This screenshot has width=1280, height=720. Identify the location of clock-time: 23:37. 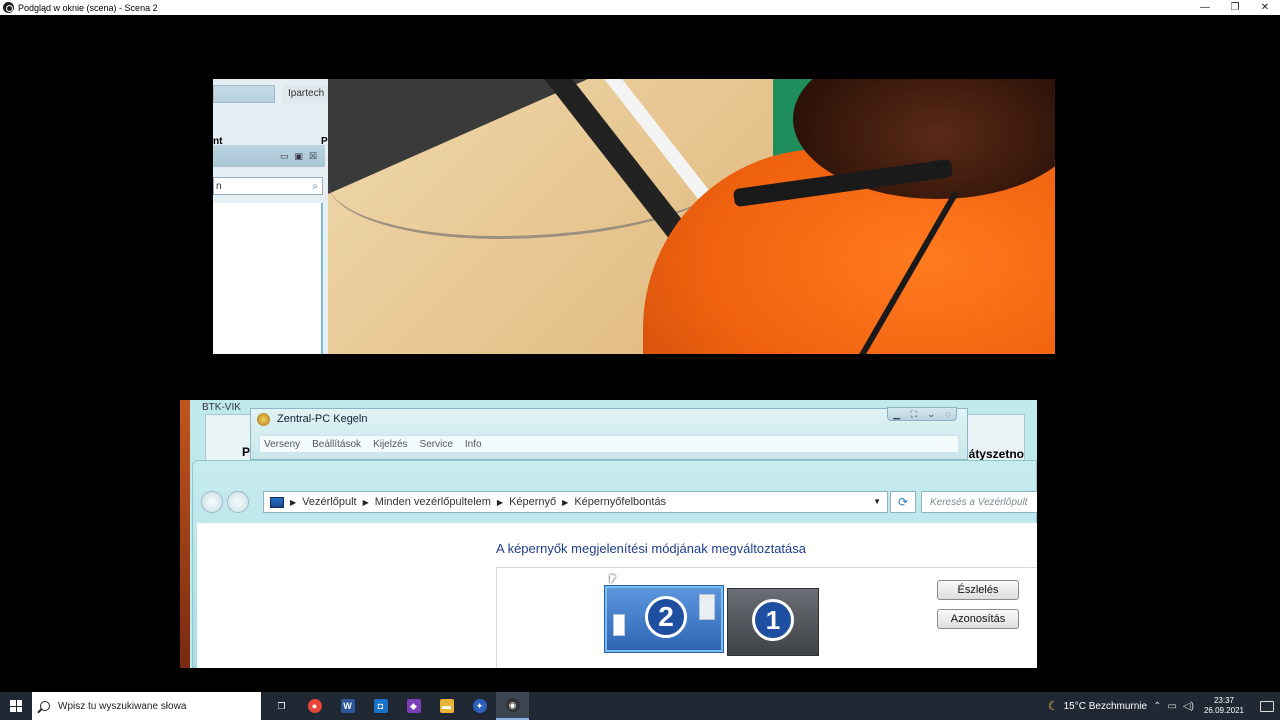
(1223, 700).